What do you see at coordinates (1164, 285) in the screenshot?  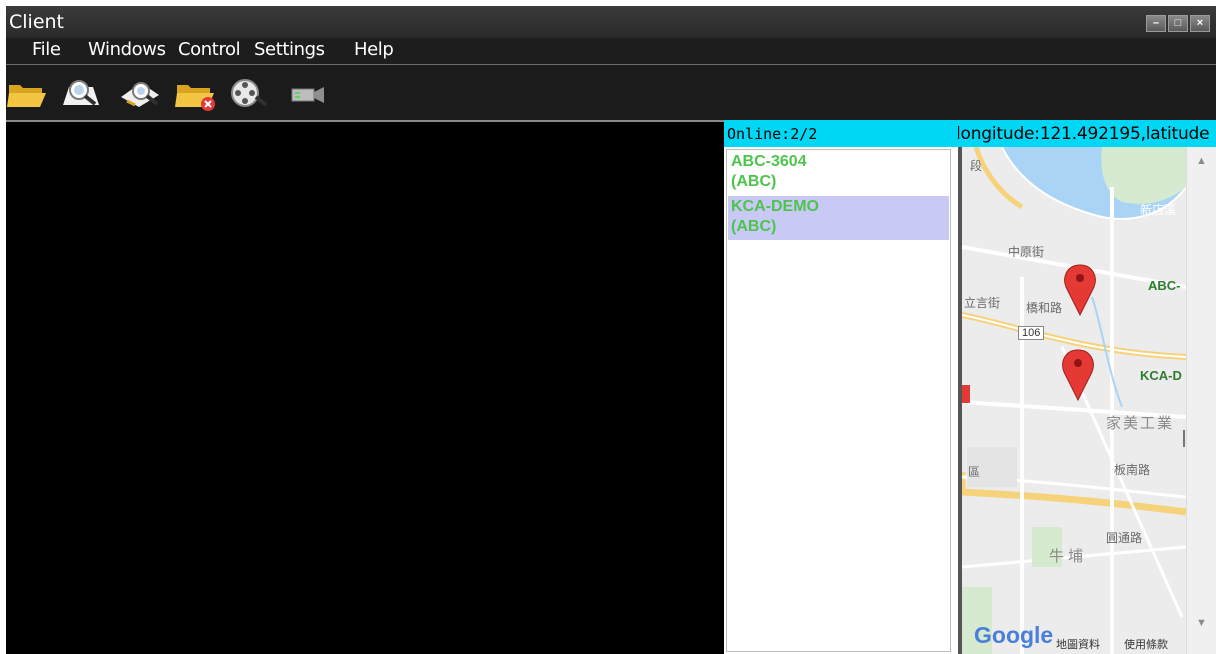 I see `map-marker-label-abc: ABC-` at bounding box center [1164, 285].